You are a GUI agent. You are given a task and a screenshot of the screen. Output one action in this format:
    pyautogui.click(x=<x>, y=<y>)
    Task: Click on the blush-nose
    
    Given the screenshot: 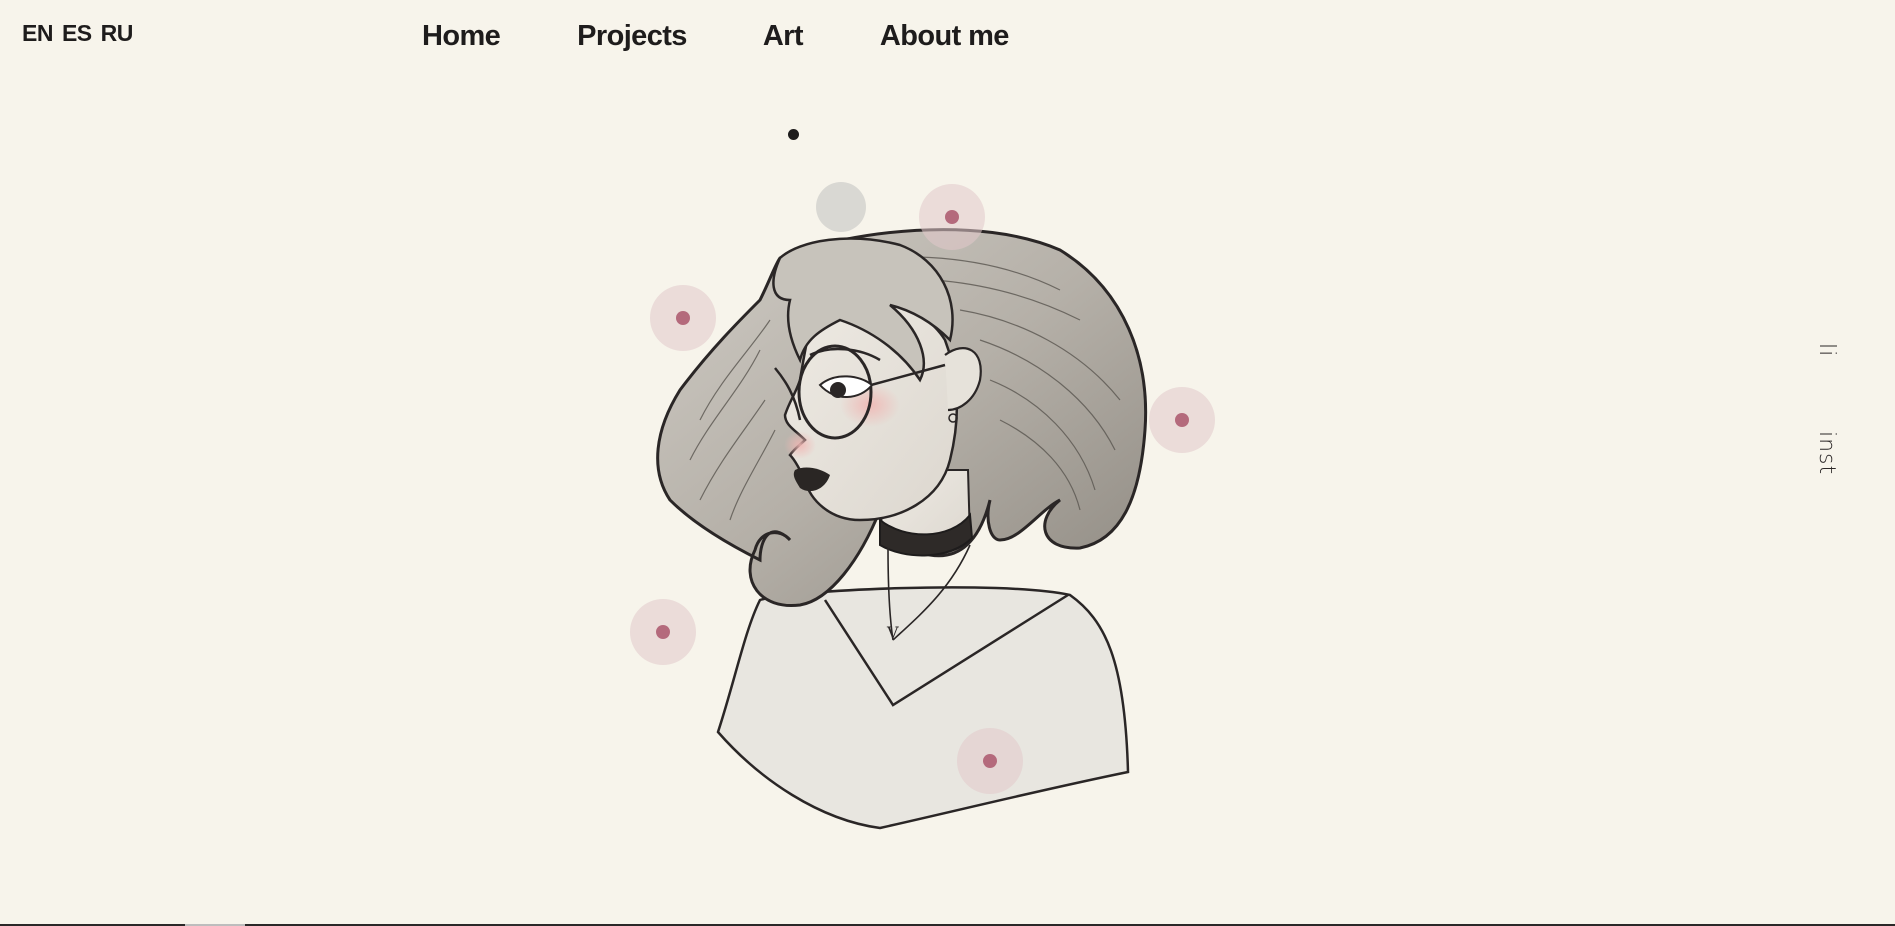 What is the action you would take?
    pyautogui.click(x=800, y=445)
    